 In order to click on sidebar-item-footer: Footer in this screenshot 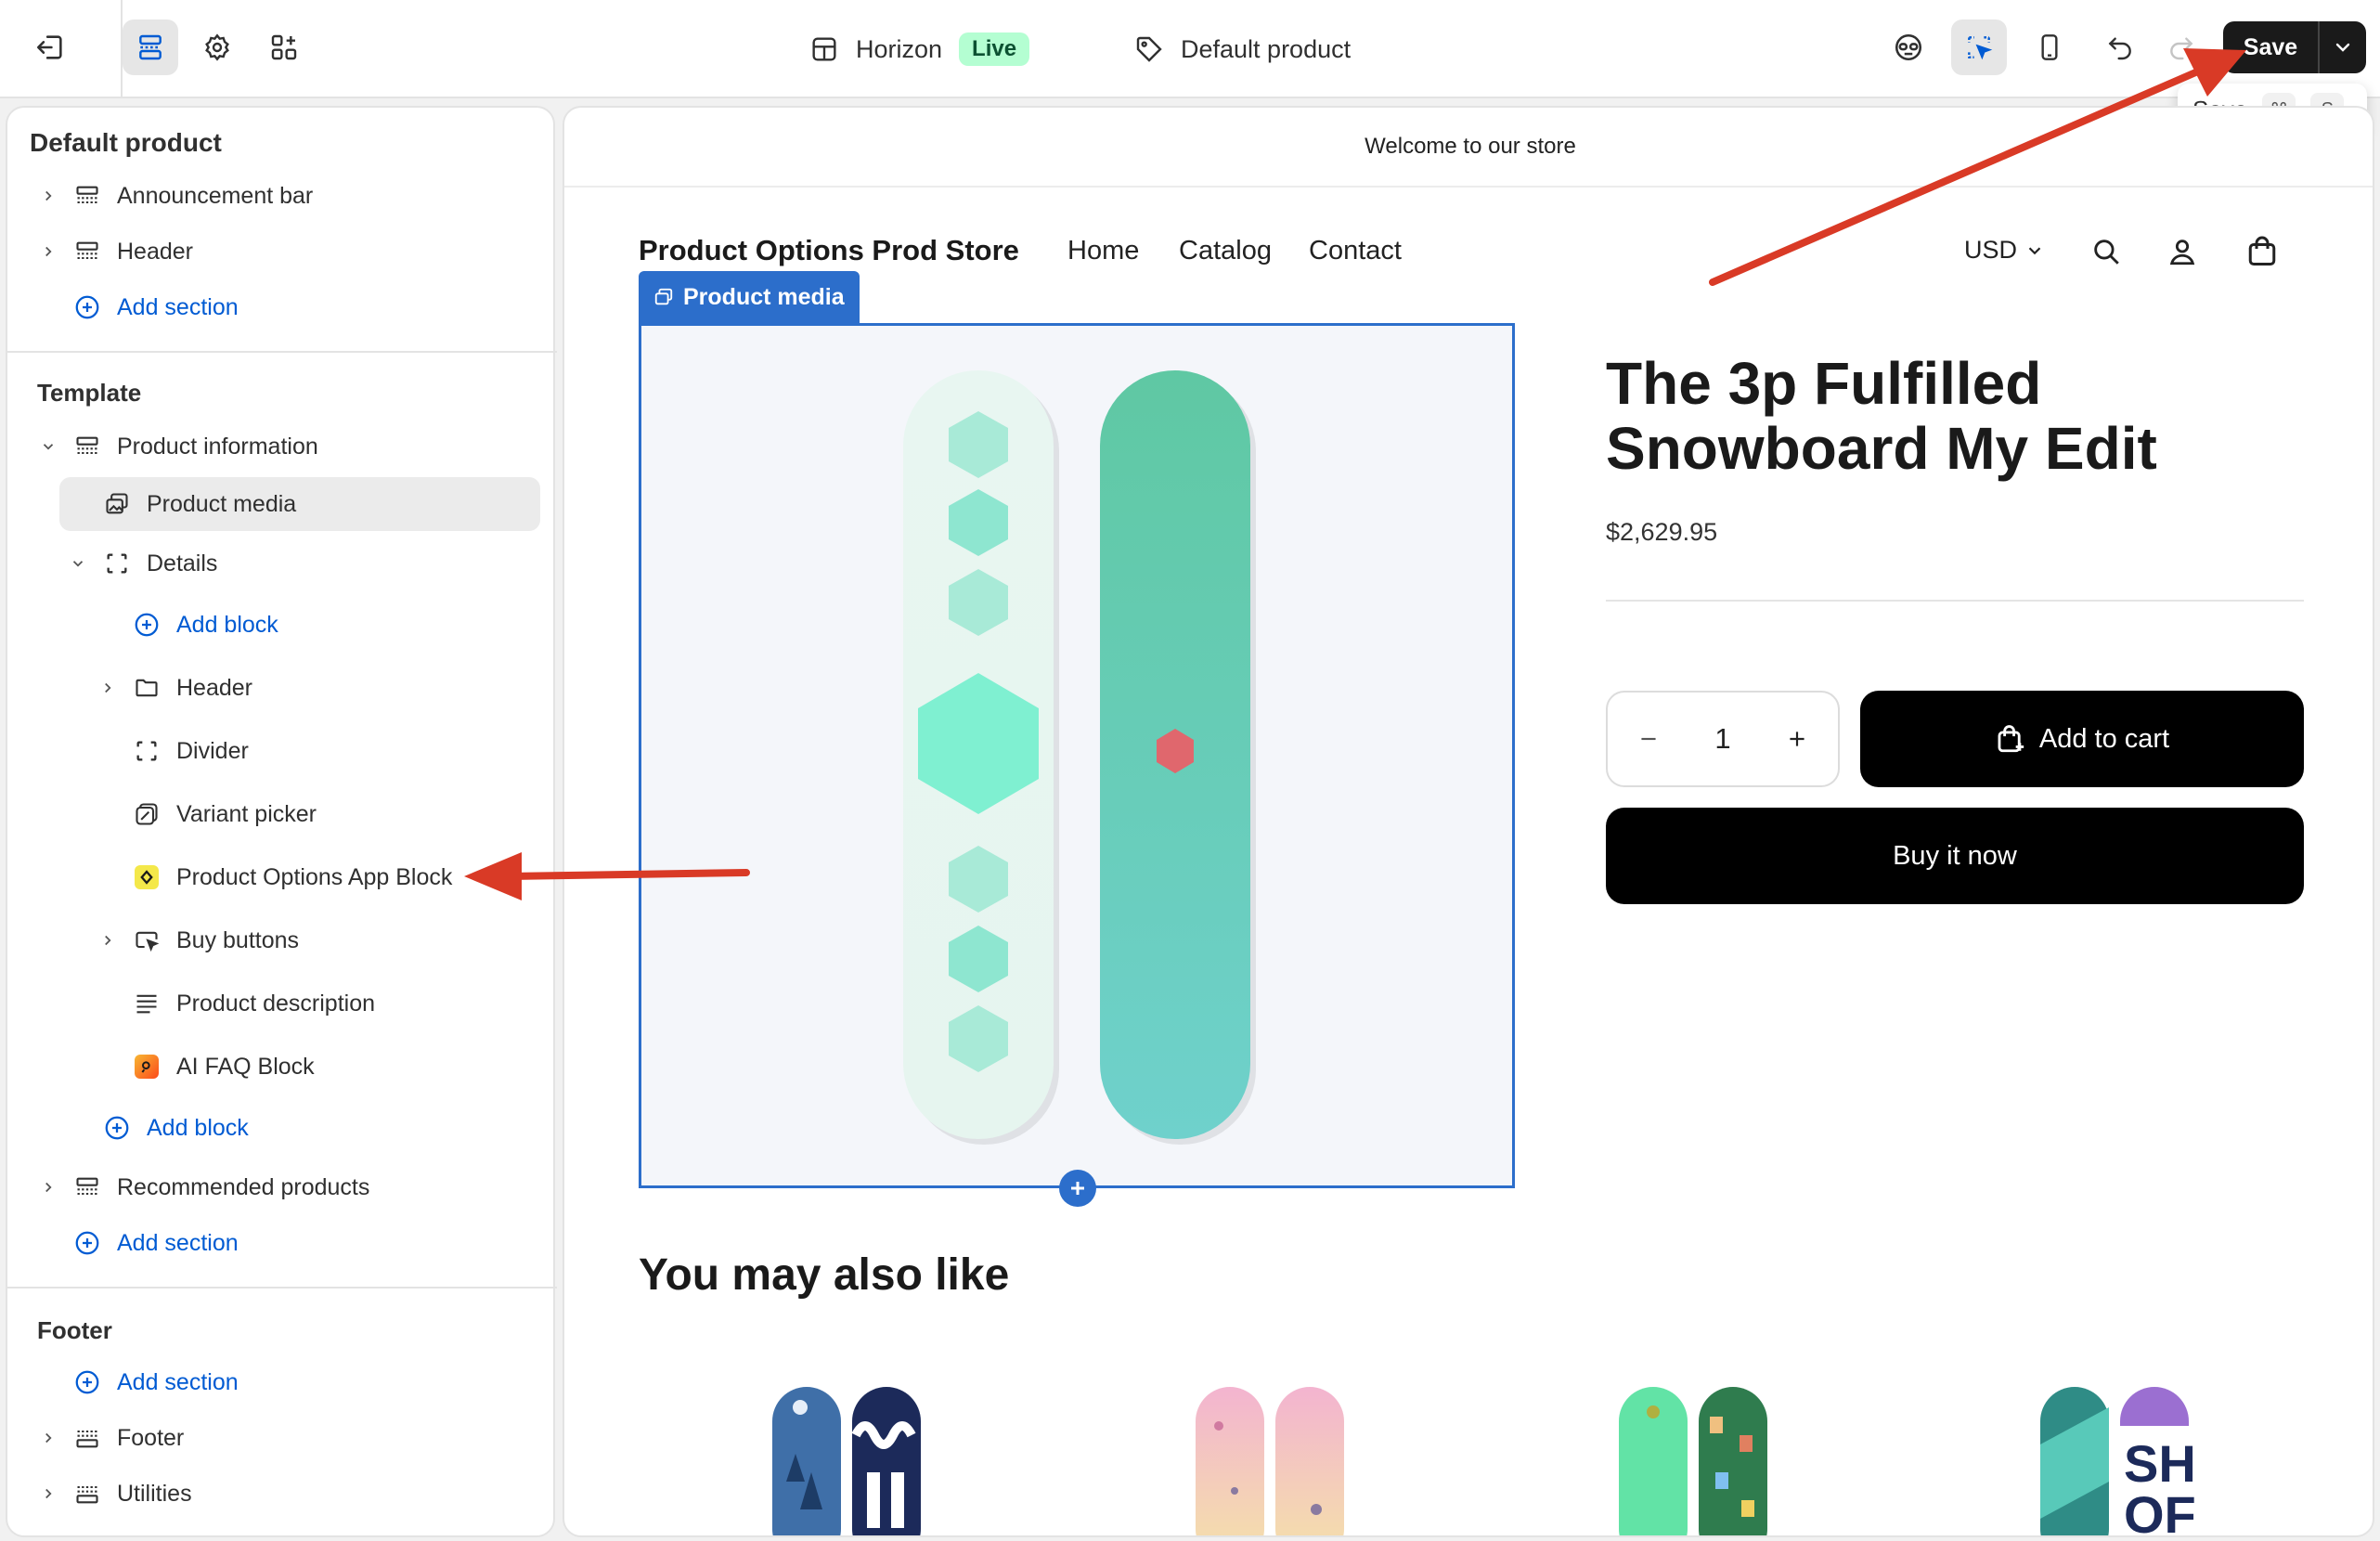, I will do `click(109, 1438)`.